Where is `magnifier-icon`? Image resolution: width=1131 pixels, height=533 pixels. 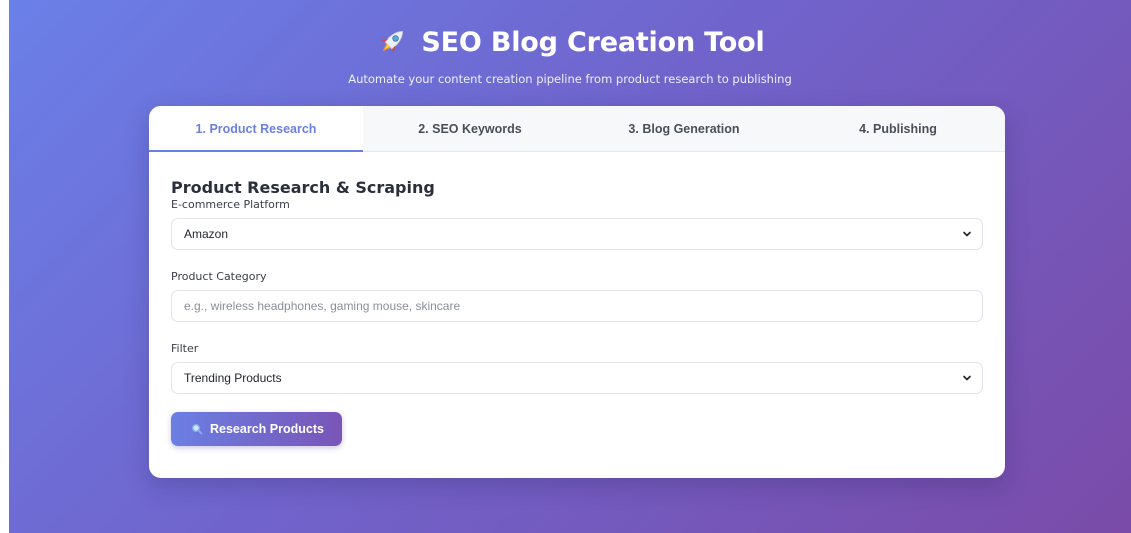
magnifier-icon is located at coordinates (197, 429).